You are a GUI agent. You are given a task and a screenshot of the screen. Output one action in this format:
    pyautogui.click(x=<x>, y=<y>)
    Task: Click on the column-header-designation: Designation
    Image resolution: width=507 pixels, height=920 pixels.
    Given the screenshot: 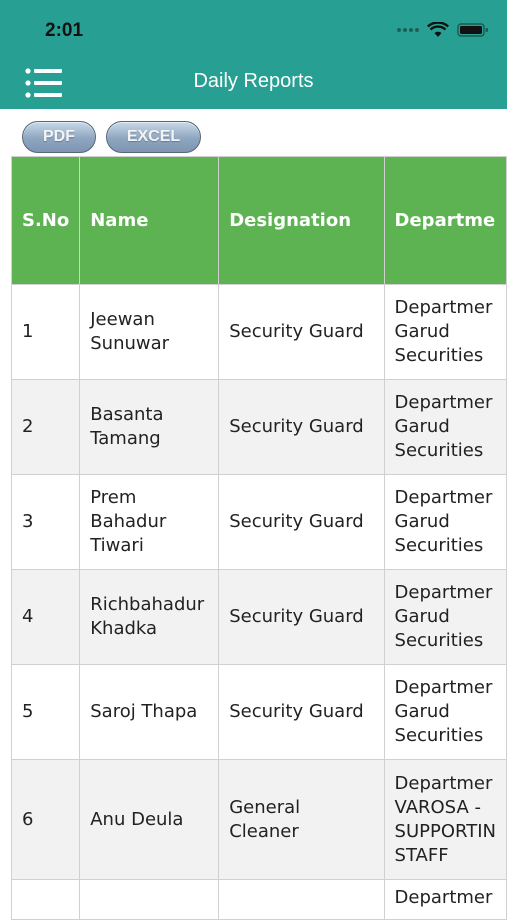 What is the action you would take?
    pyautogui.click(x=301, y=220)
    